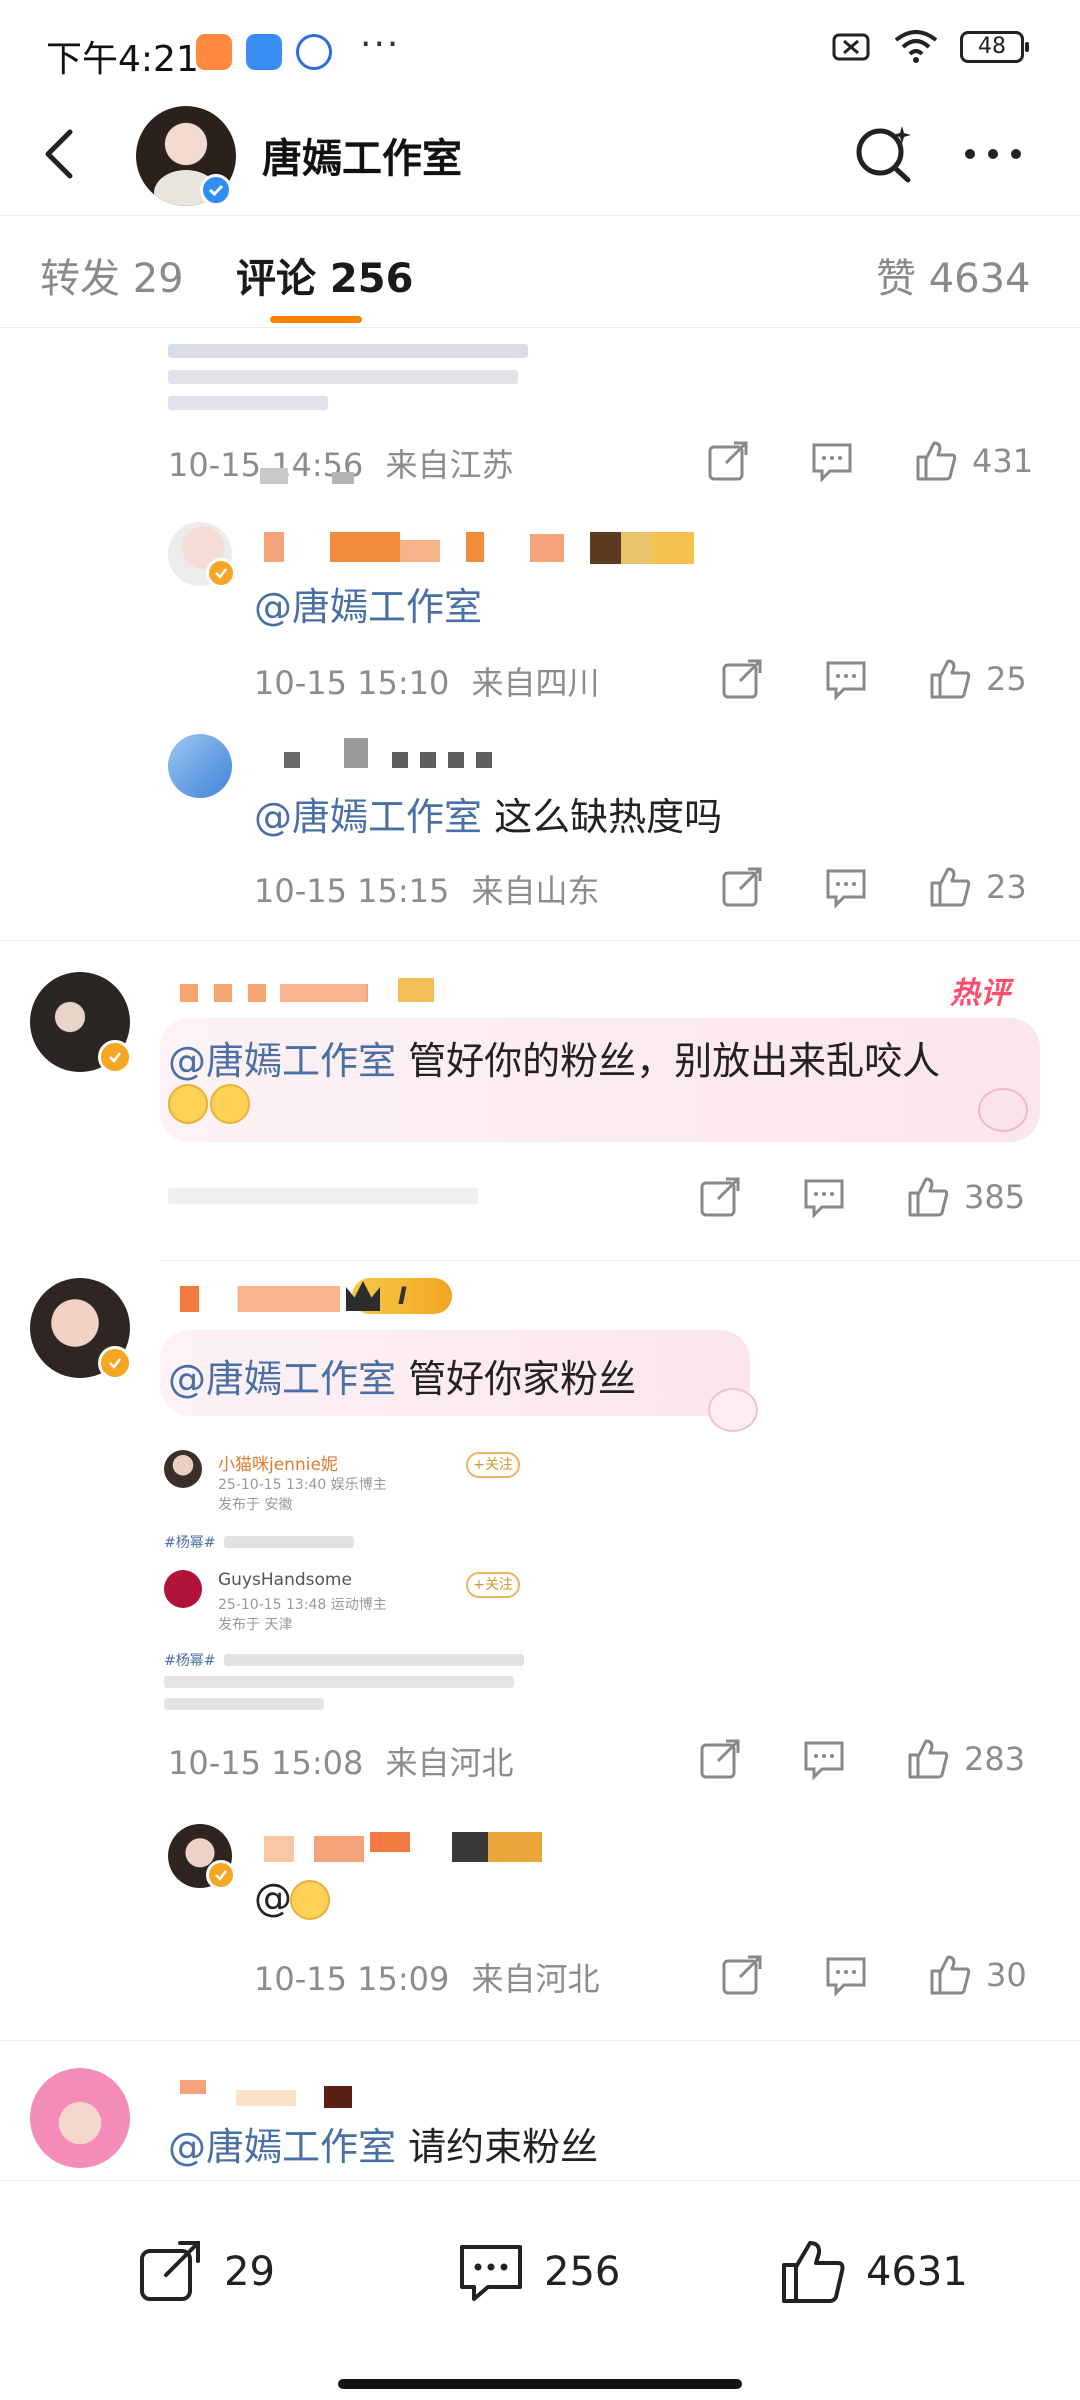 The height and width of the screenshot is (2400, 1080). What do you see at coordinates (449, 465) in the screenshot?
I see `comment-location: 来自江苏` at bounding box center [449, 465].